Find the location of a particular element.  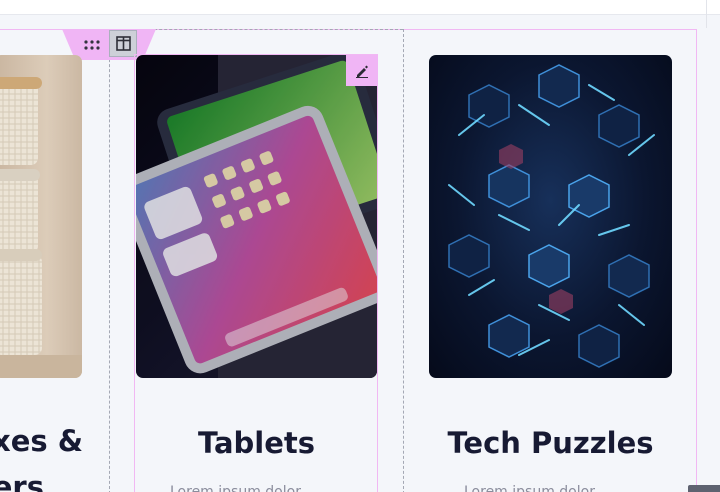

card-title: Tech Puzzles is located at coordinates (550, 443).